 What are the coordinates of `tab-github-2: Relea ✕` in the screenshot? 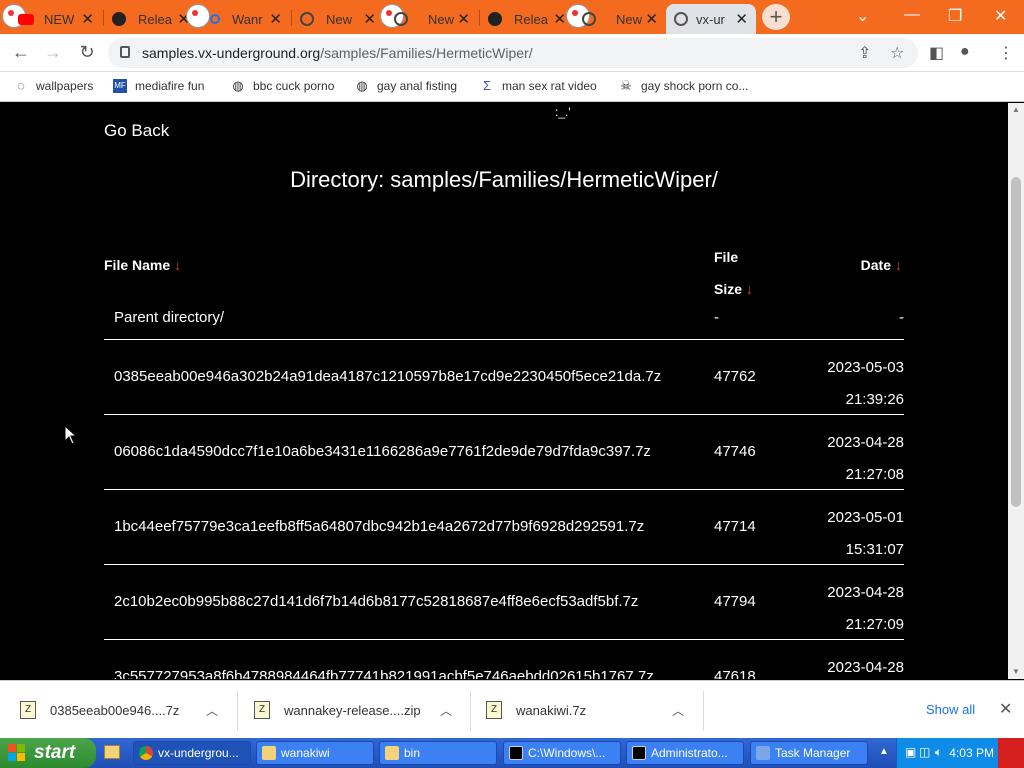 It's located at (527, 19).